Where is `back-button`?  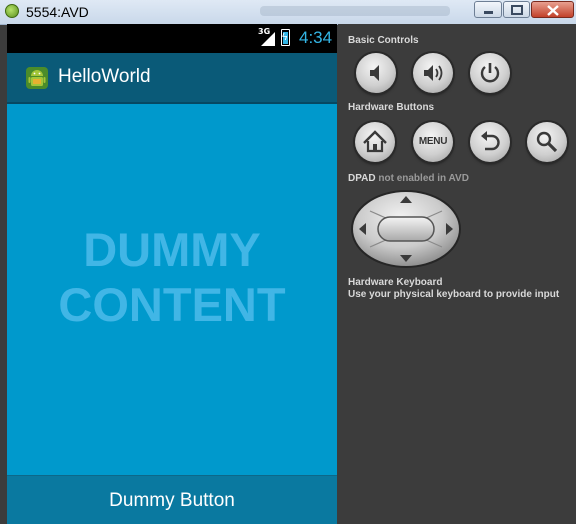
back-button is located at coordinates (490, 142).